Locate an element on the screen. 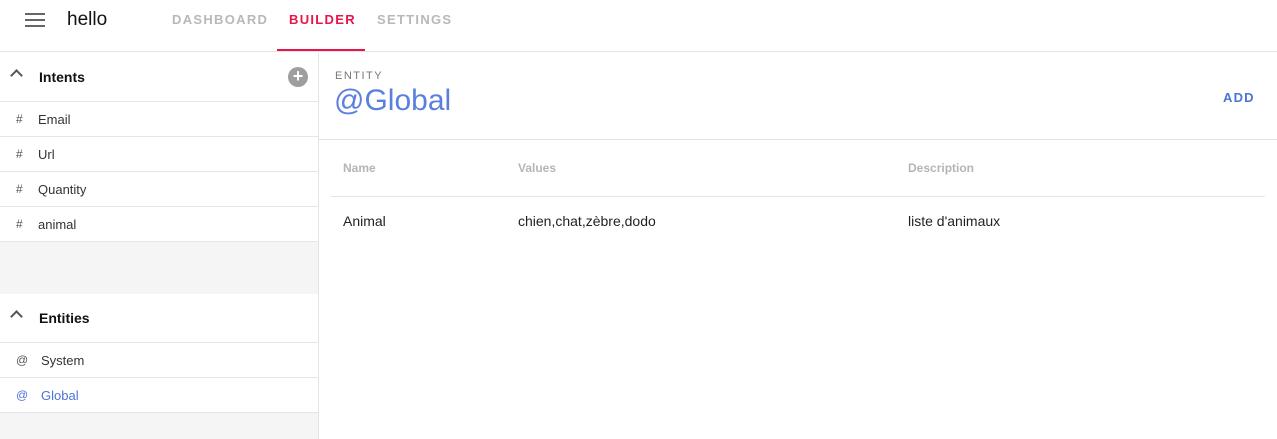 This screenshot has height=439, width=1277. sidebar-item-label: Global is located at coordinates (60, 395).